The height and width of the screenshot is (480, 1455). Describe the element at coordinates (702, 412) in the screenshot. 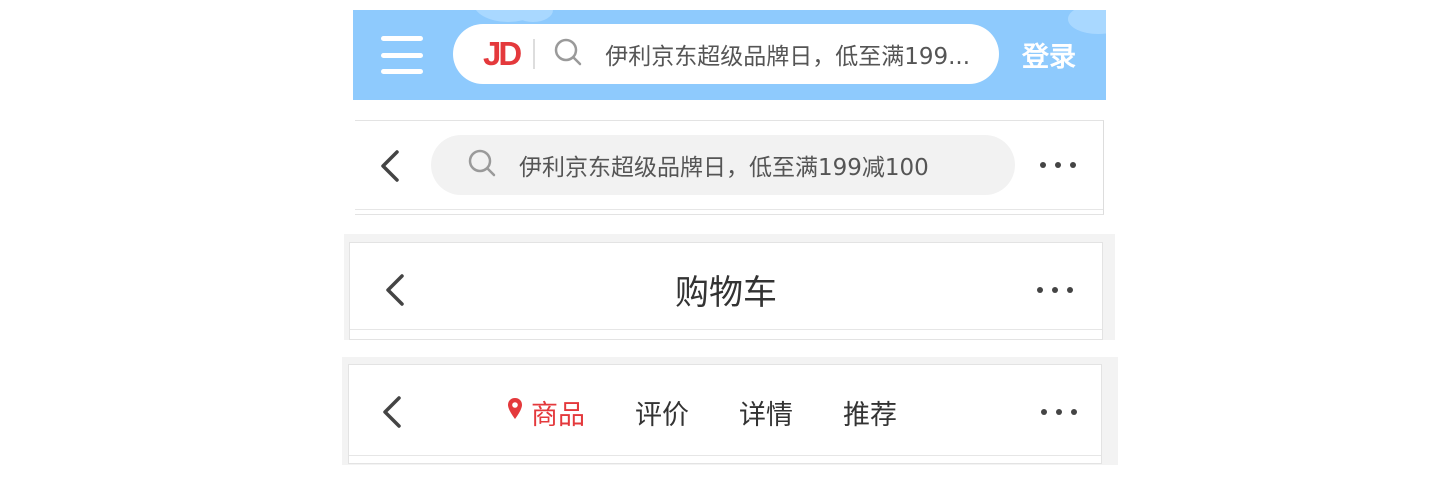

I see `product-tabs: 商品 评价 详情 推荐` at that location.